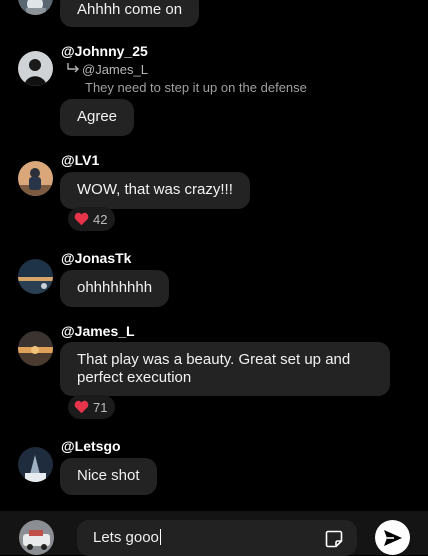  I want to click on sticker-icon, so click(334, 539).